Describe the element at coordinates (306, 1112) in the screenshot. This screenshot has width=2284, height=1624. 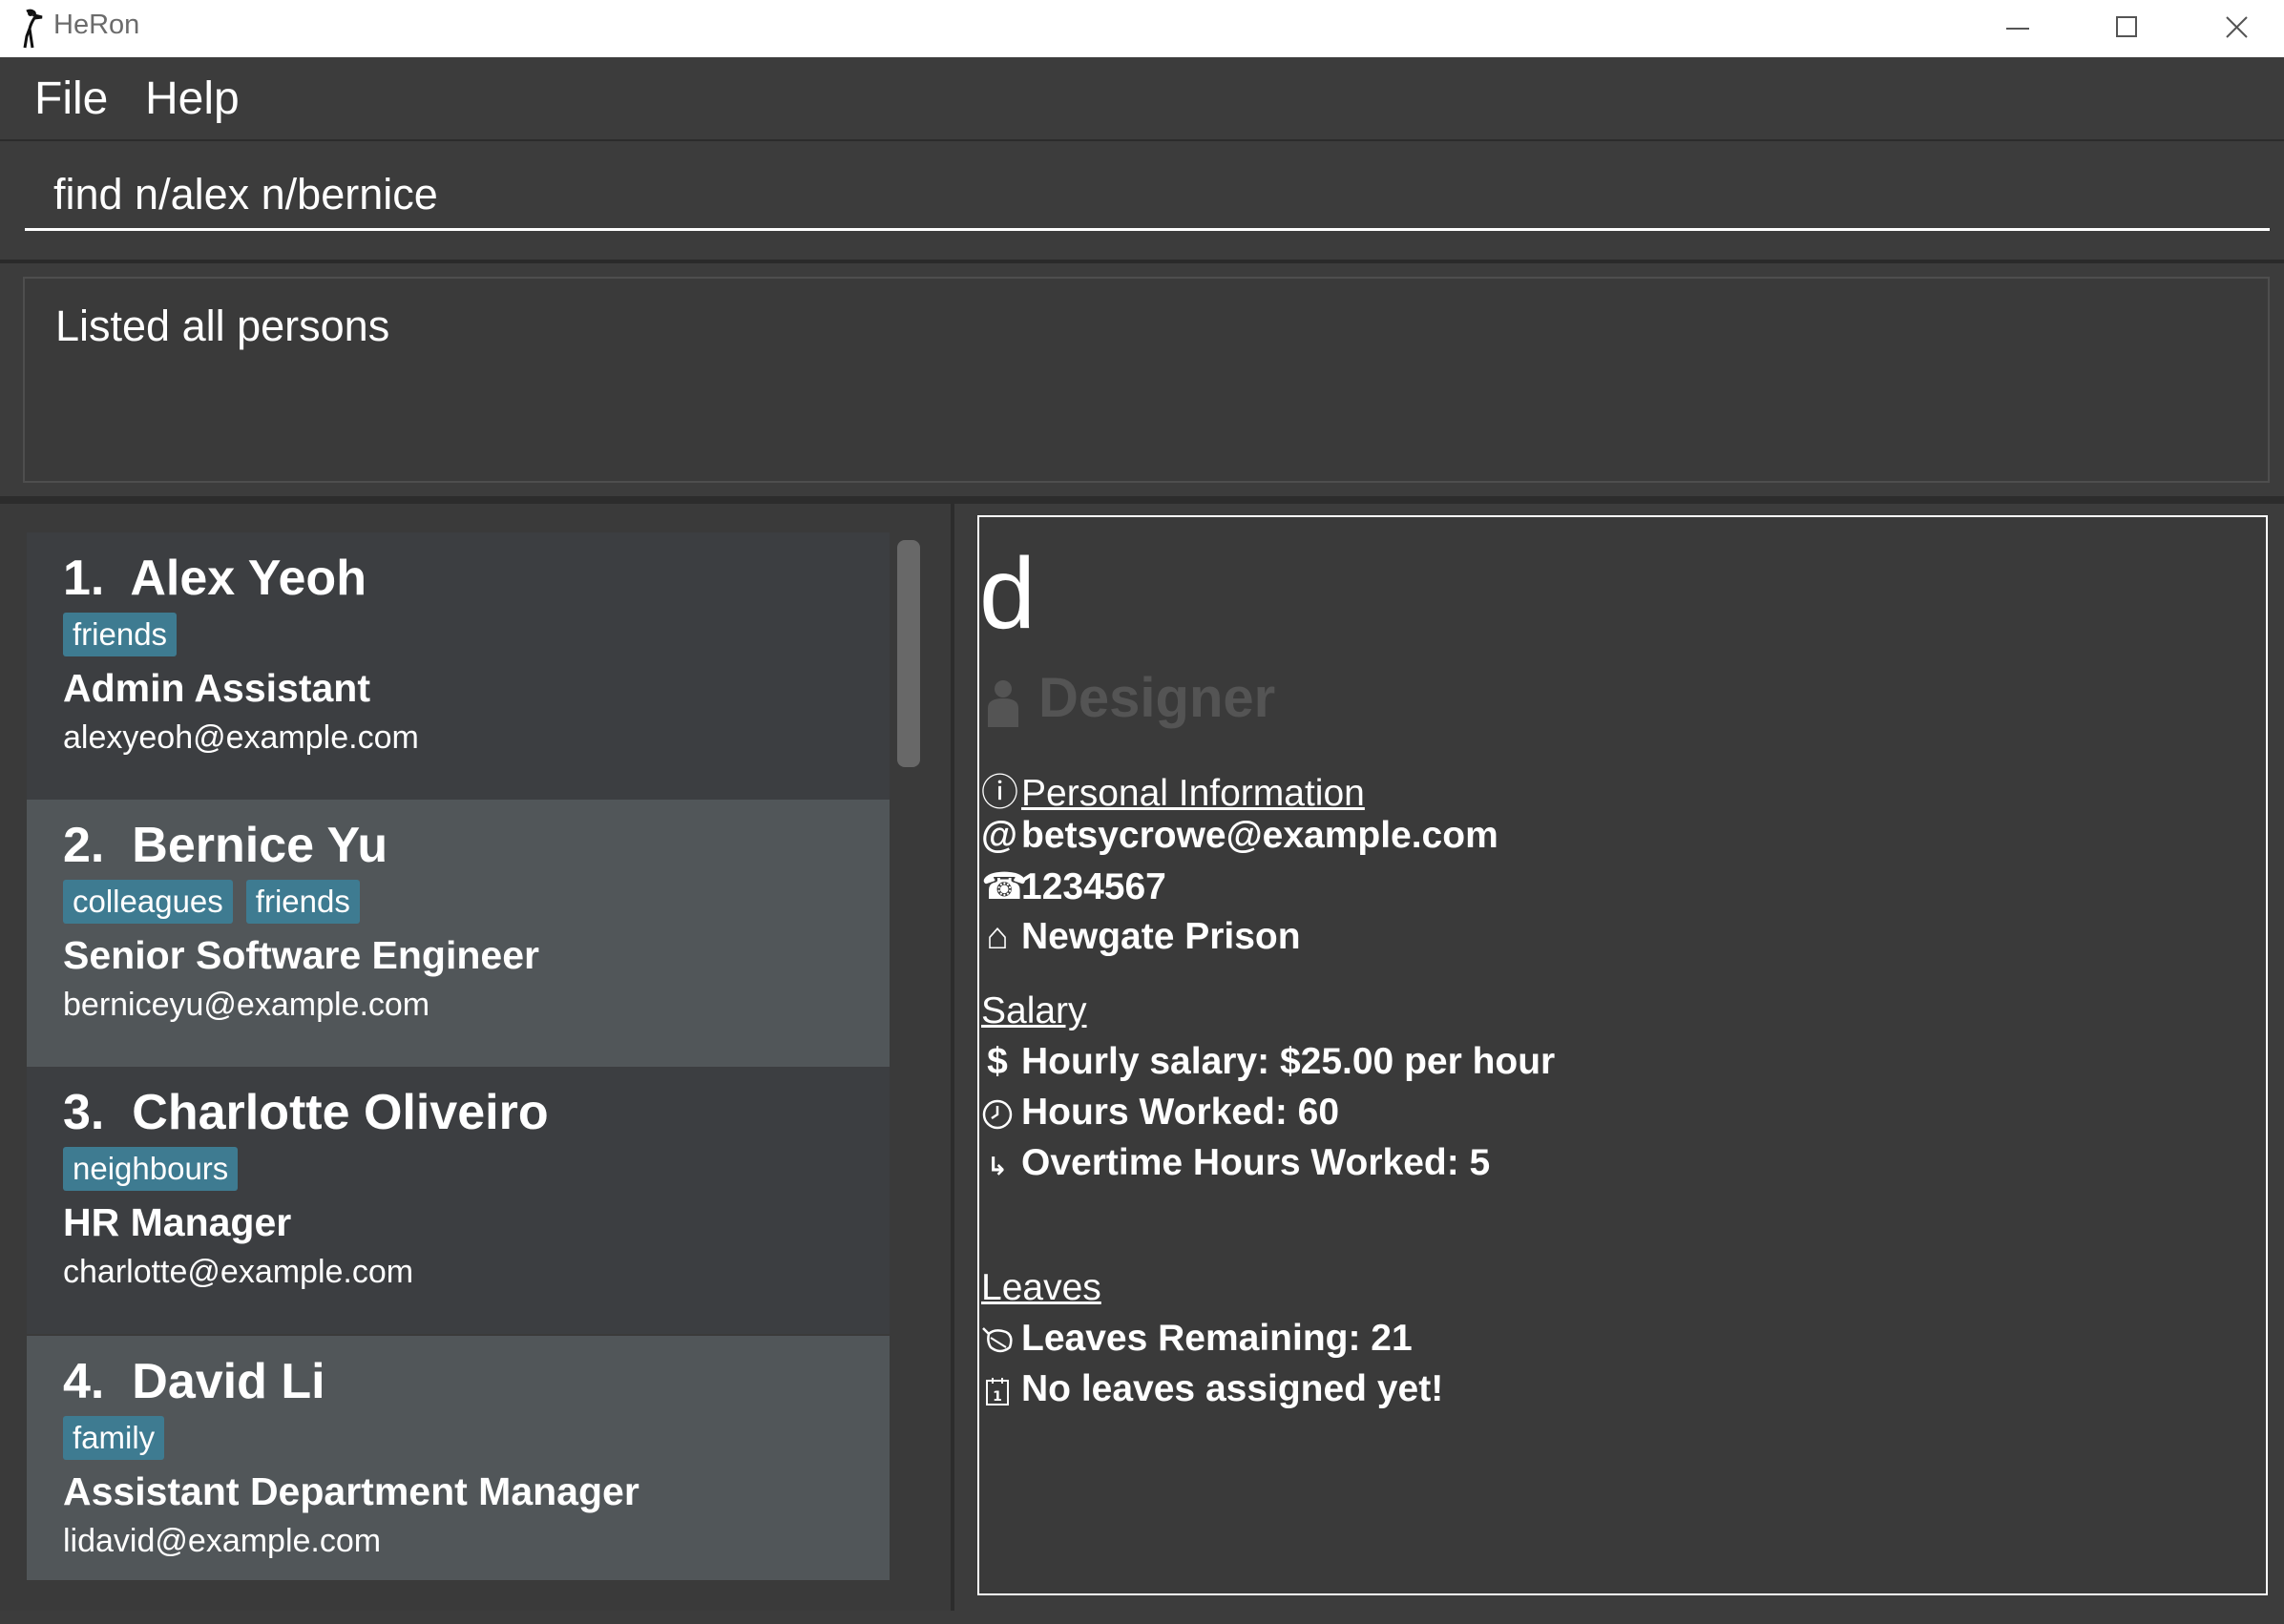
I see `person-name: 3. Charlotte Oliveiro` at that location.